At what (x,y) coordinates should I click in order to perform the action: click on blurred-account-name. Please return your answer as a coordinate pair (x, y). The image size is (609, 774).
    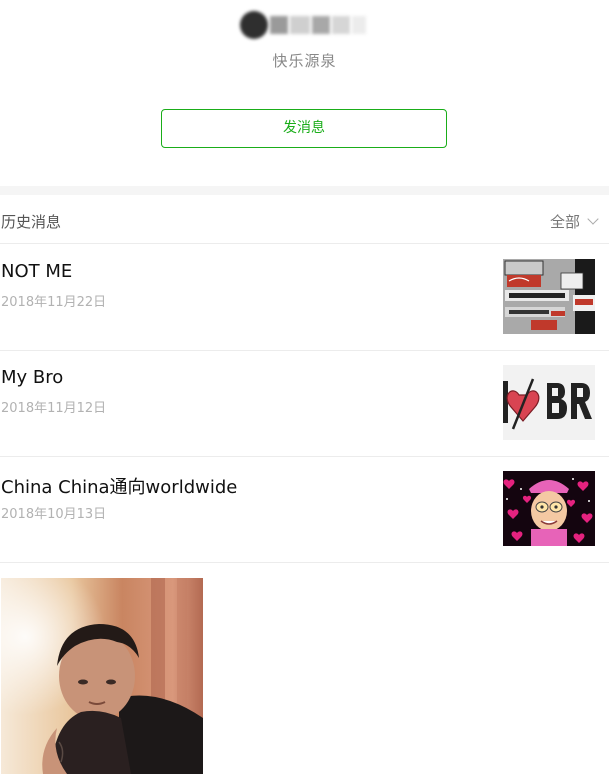
    Looking at the image, I should click on (303, 25).